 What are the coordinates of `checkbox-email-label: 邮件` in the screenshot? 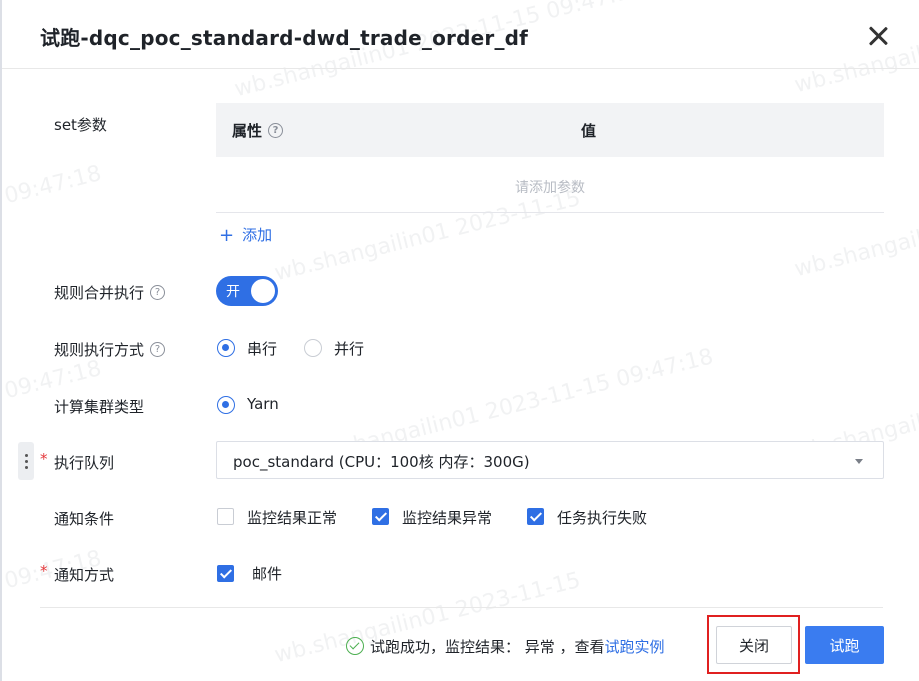 It's located at (267, 574).